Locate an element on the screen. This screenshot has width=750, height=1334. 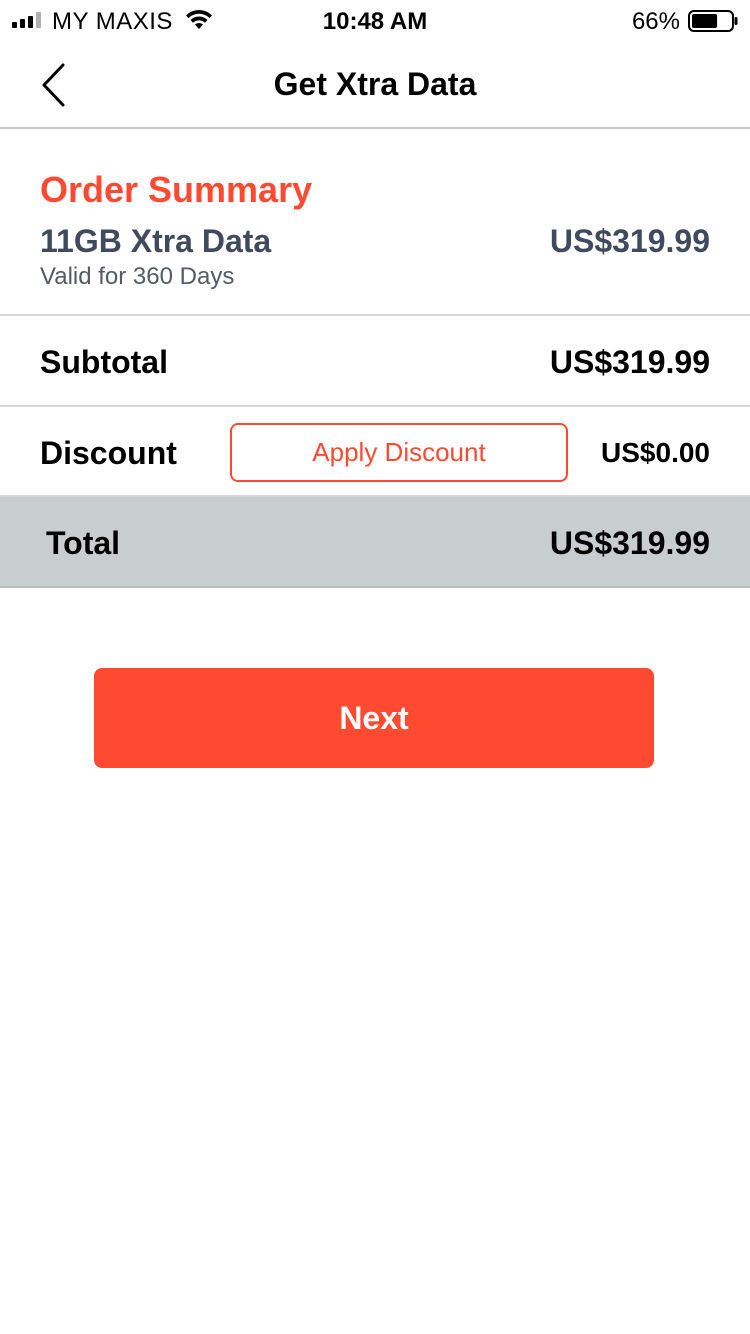
apply-discount-button: Apply Discount is located at coordinates (399, 452).